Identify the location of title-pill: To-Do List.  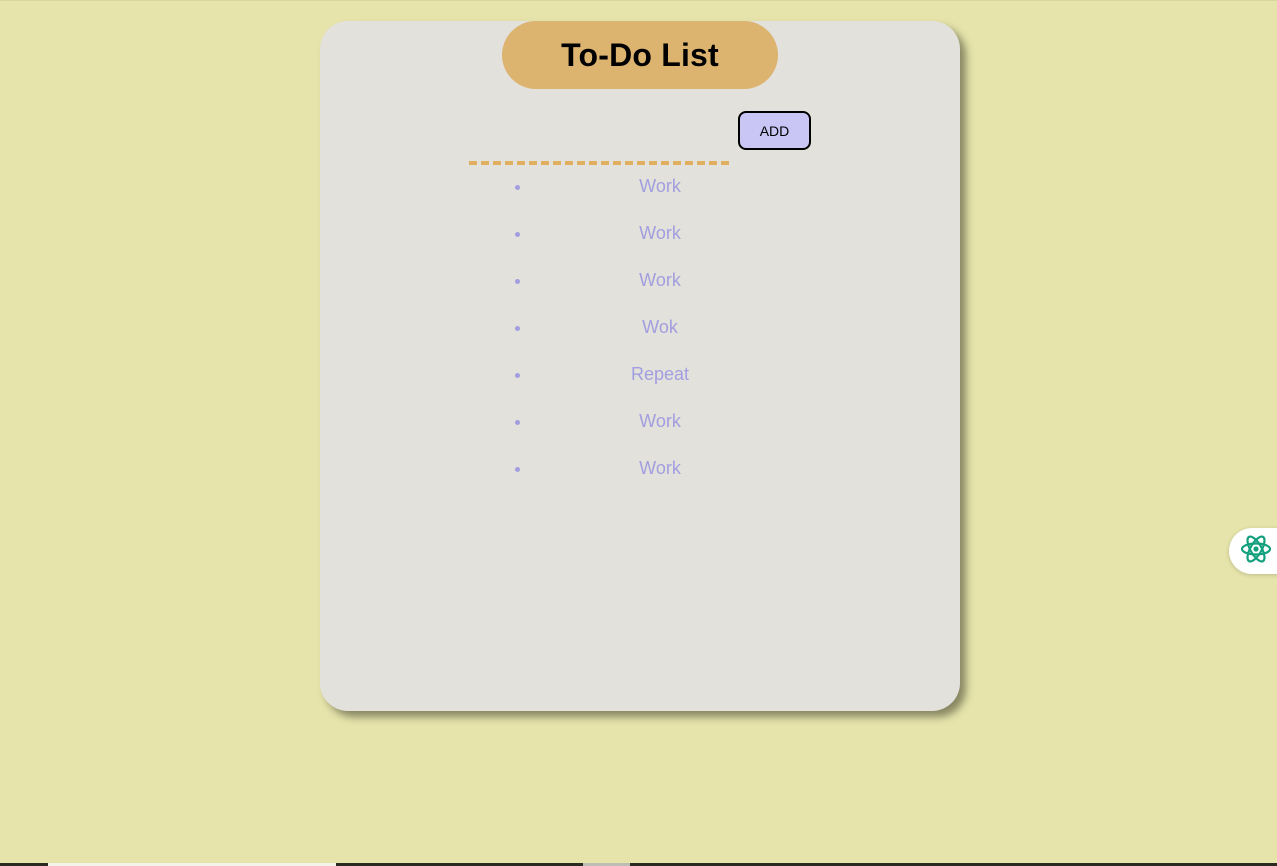
(640, 55).